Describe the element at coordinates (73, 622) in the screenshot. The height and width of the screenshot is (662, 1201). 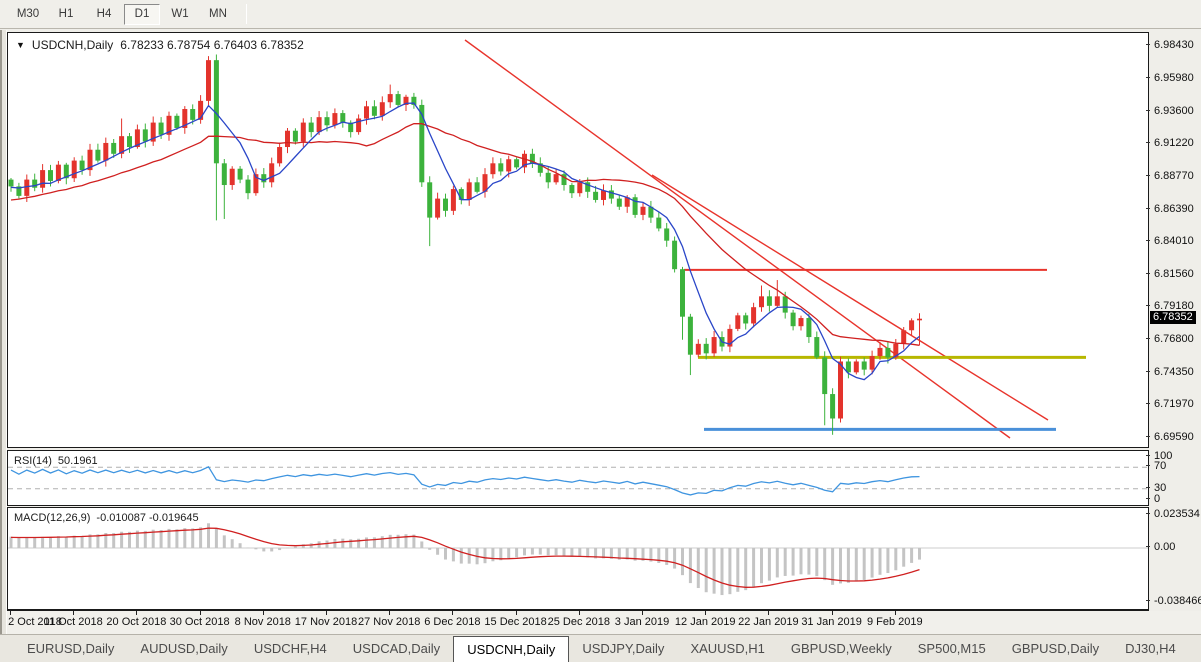
I see `date-axis-label: 11 Oct 2018` at that location.